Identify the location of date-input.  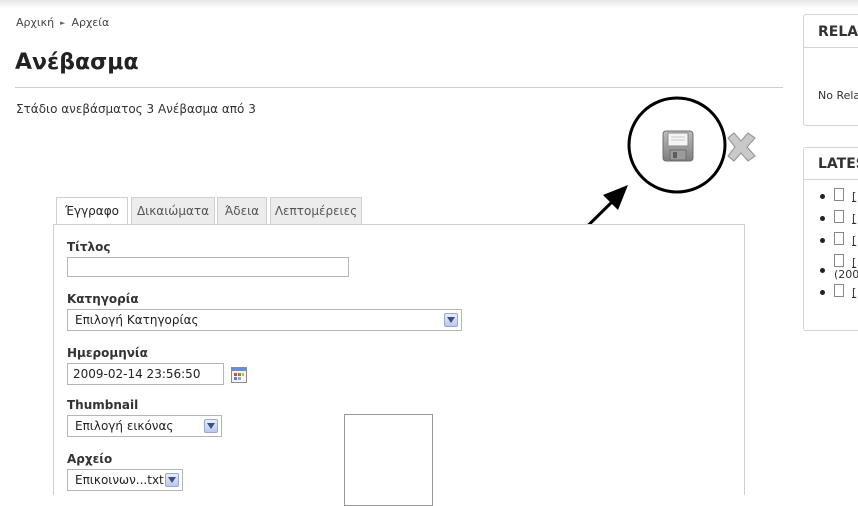
(145, 374).